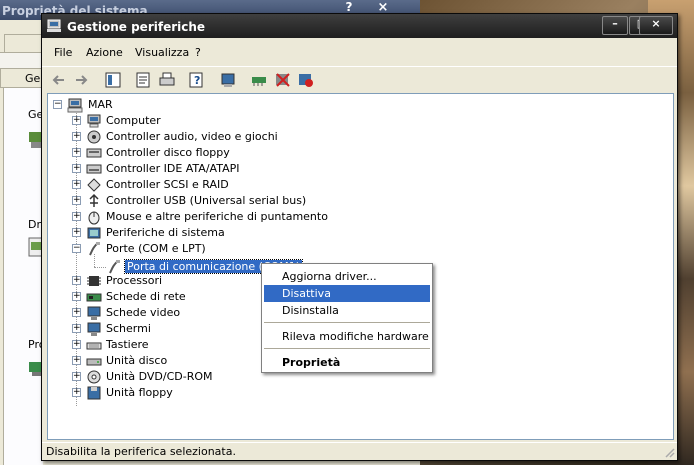 This screenshot has width=694, height=465. What do you see at coordinates (54, 25) in the screenshot?
I see `device-manager-app-icon` at bounding box center [54, 25].